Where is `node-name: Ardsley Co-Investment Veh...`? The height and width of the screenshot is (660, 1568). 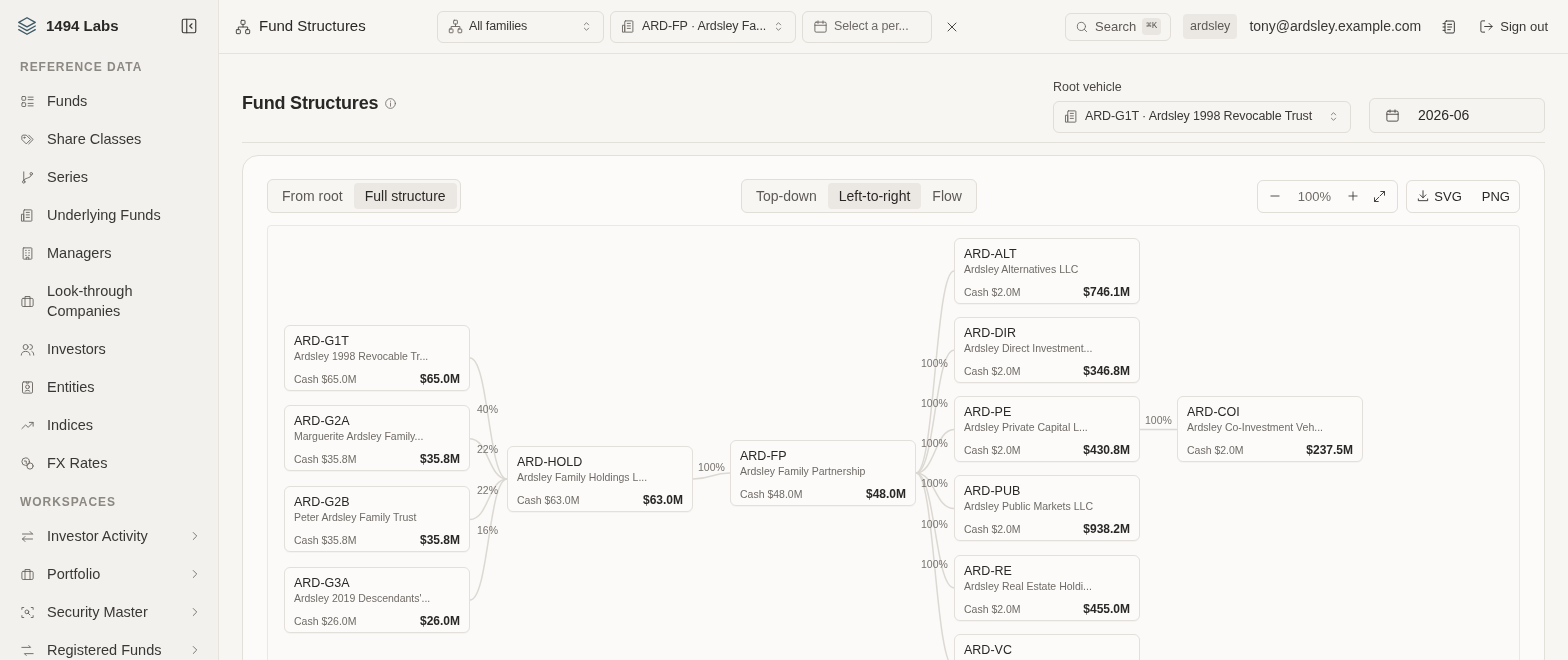
node-name: Ardsley Co-Investment Veh... is located at coordinates (1255, 427).